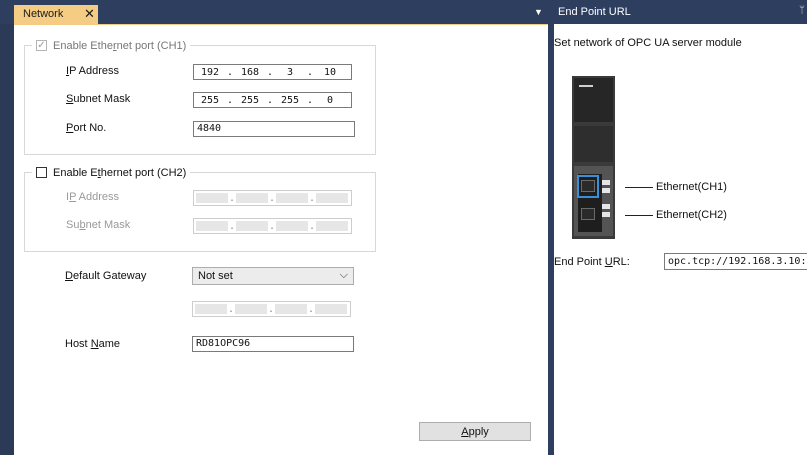 This screenshot has width=807, height=455. I want to click on ethernet-ch1-label: Ethernet(CH1), so click(691, 187).